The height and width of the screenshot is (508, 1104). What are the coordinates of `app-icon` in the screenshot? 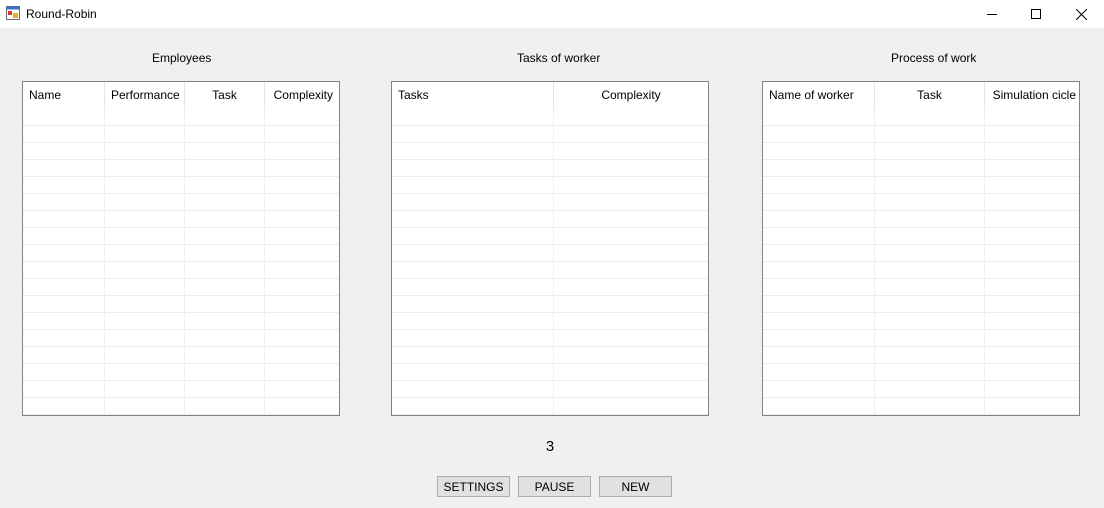 It's located at (13, 13).